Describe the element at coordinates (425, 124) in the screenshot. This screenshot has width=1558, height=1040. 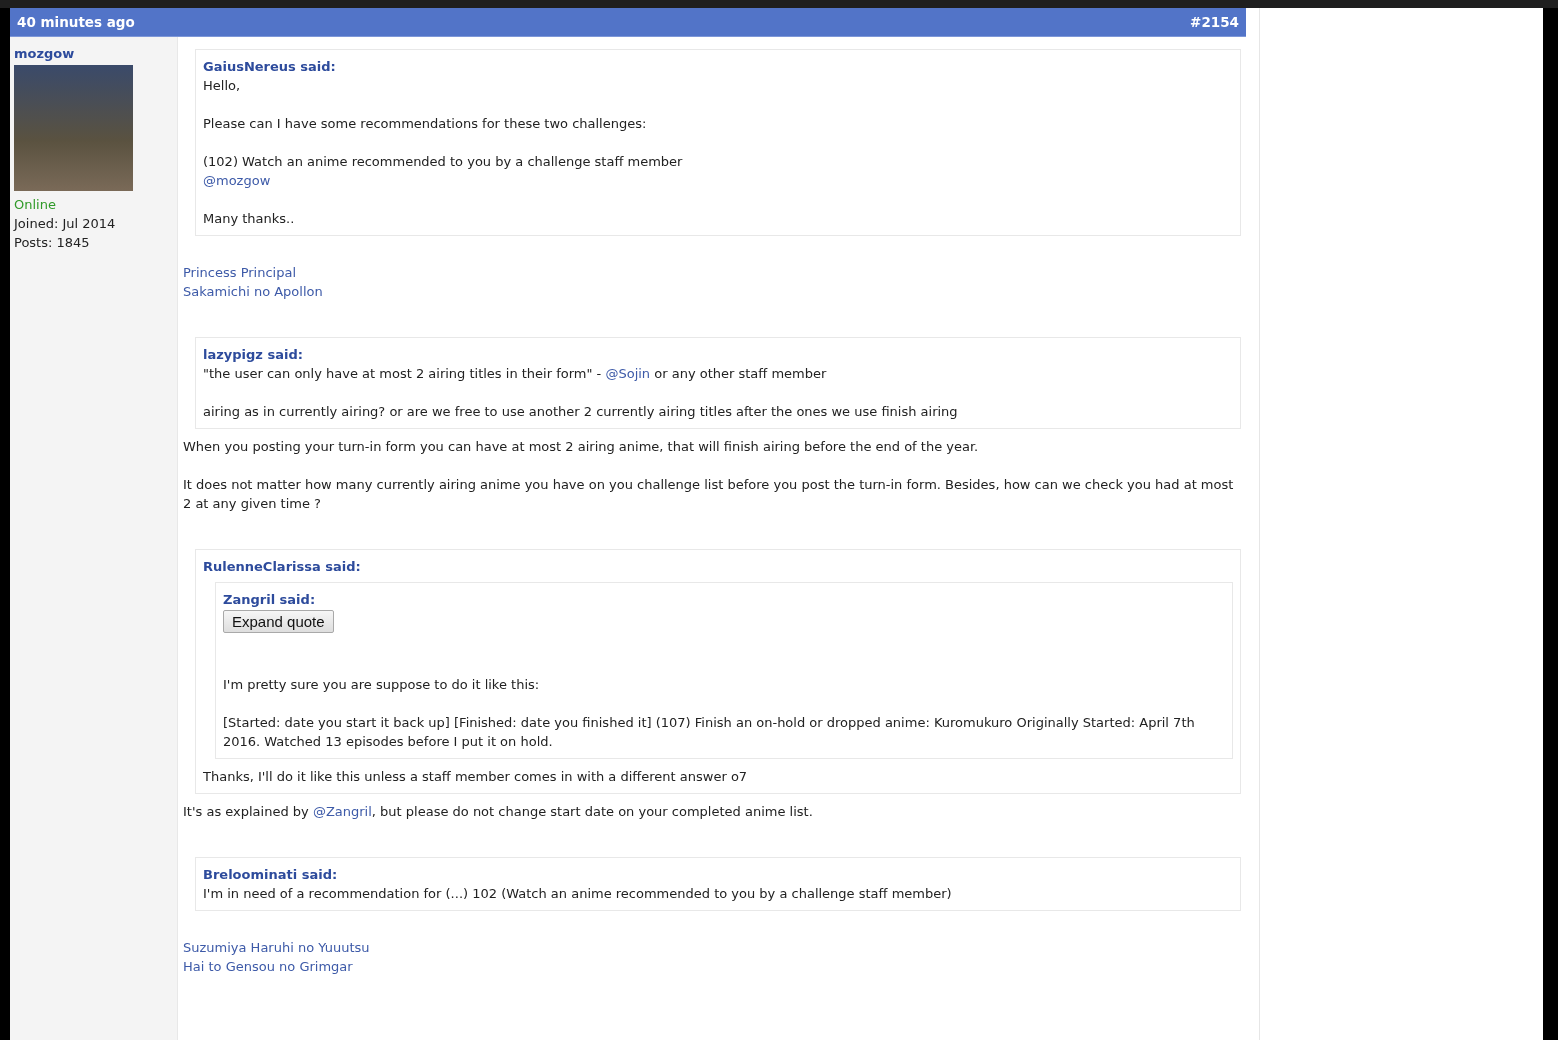
I see `post-text: Please can I have some recommendations for these two challenges:` at that location.